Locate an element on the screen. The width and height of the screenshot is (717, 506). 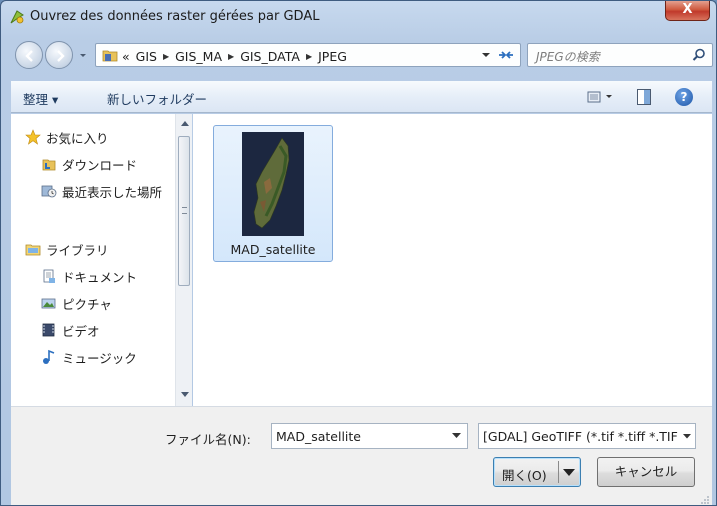
nav-item-recent-places: 最近表示した場所 is located at coordinates (101, 191).